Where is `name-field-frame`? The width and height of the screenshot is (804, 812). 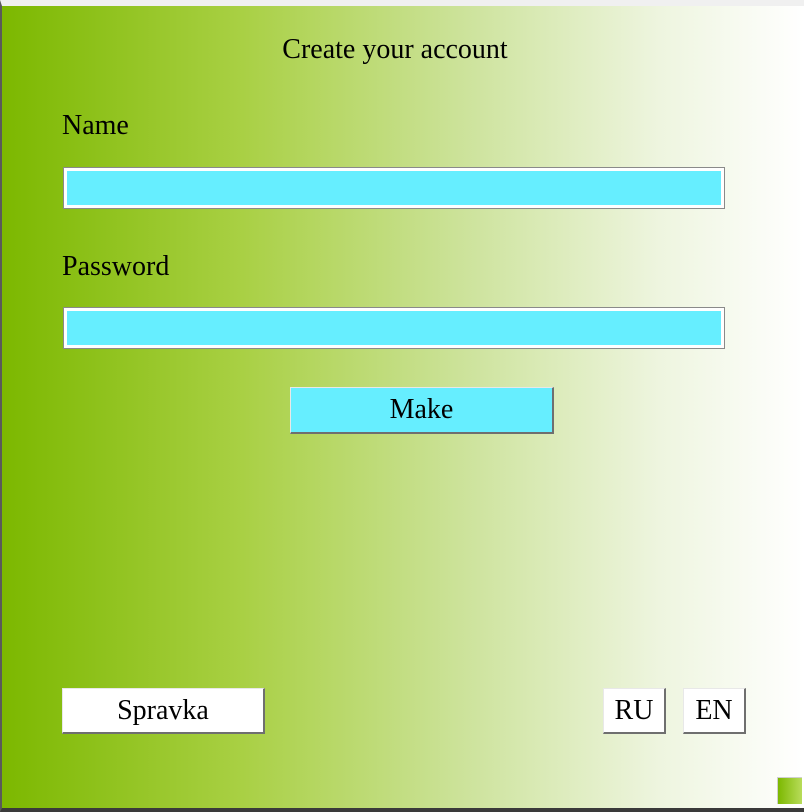
name-field-frame is located at coordinates (394, 188).